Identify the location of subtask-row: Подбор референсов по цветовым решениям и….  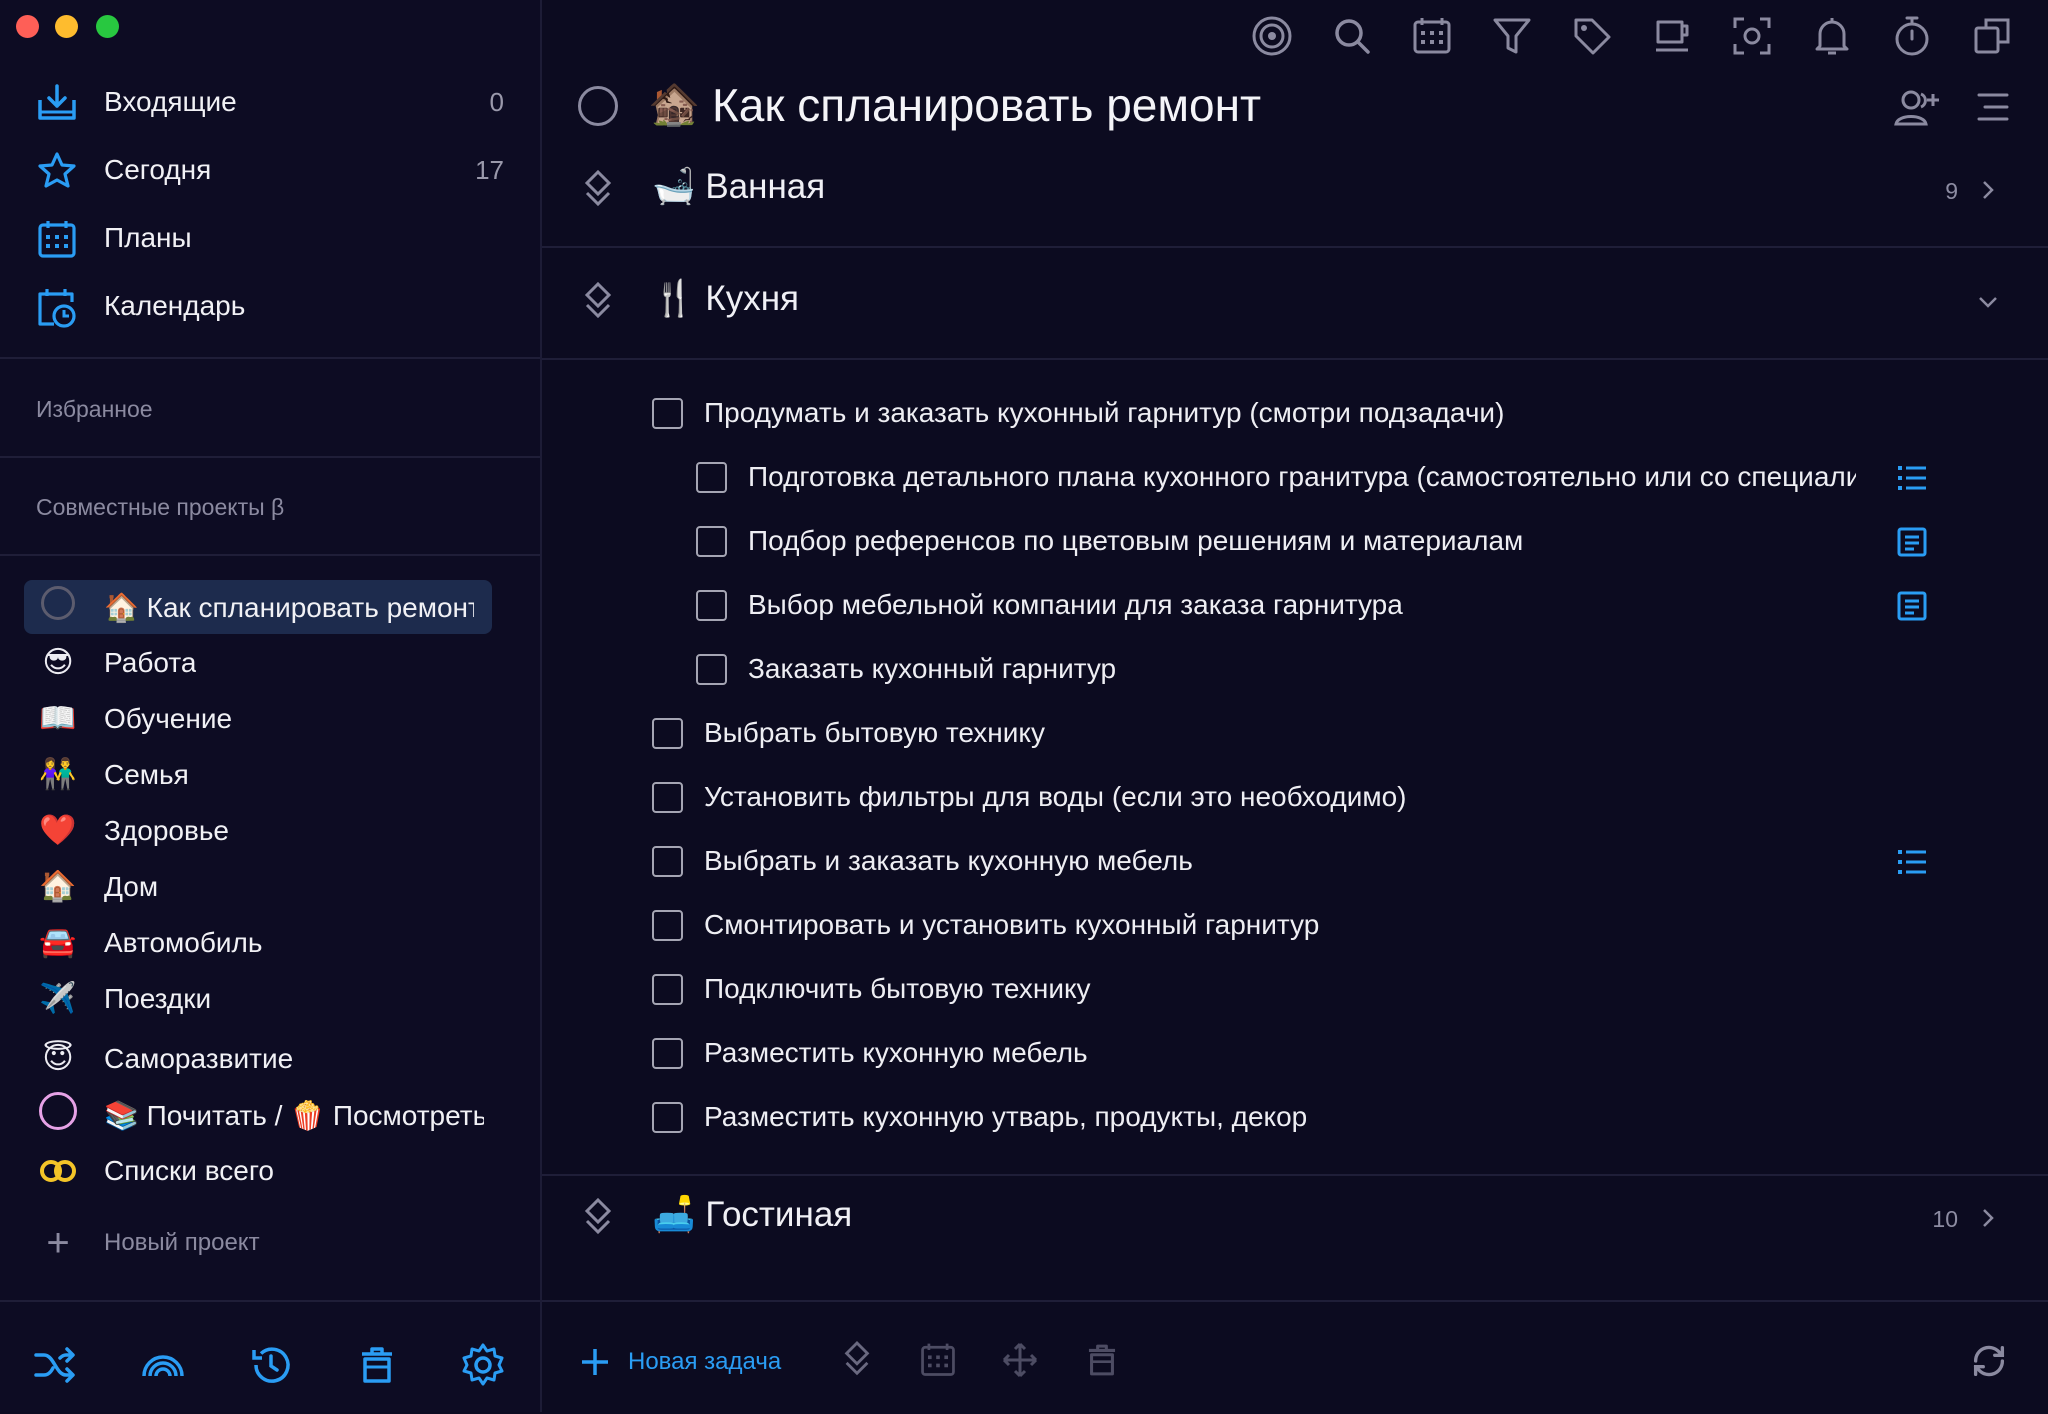
(1346, 541).